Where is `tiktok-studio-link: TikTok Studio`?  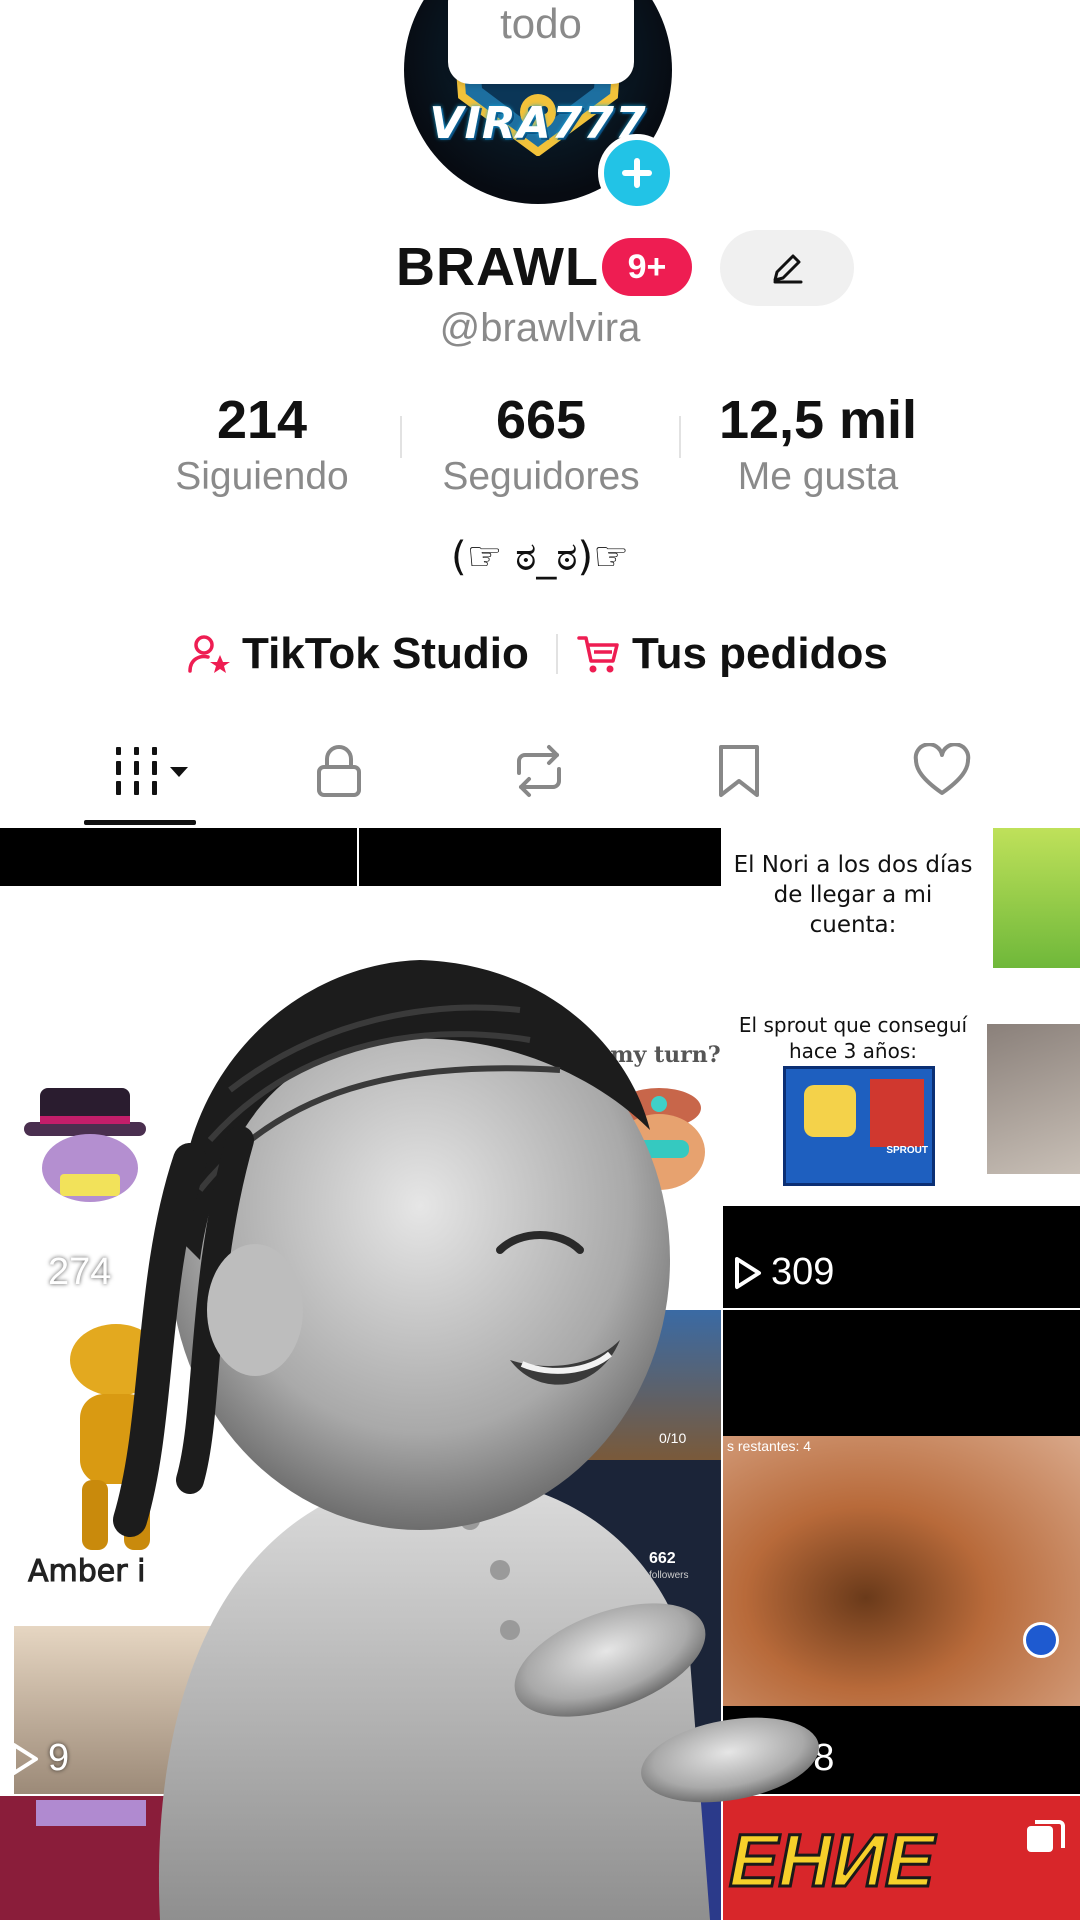
tiktok-studio-link: TikTok Studio is located at coordinates (357, 654).